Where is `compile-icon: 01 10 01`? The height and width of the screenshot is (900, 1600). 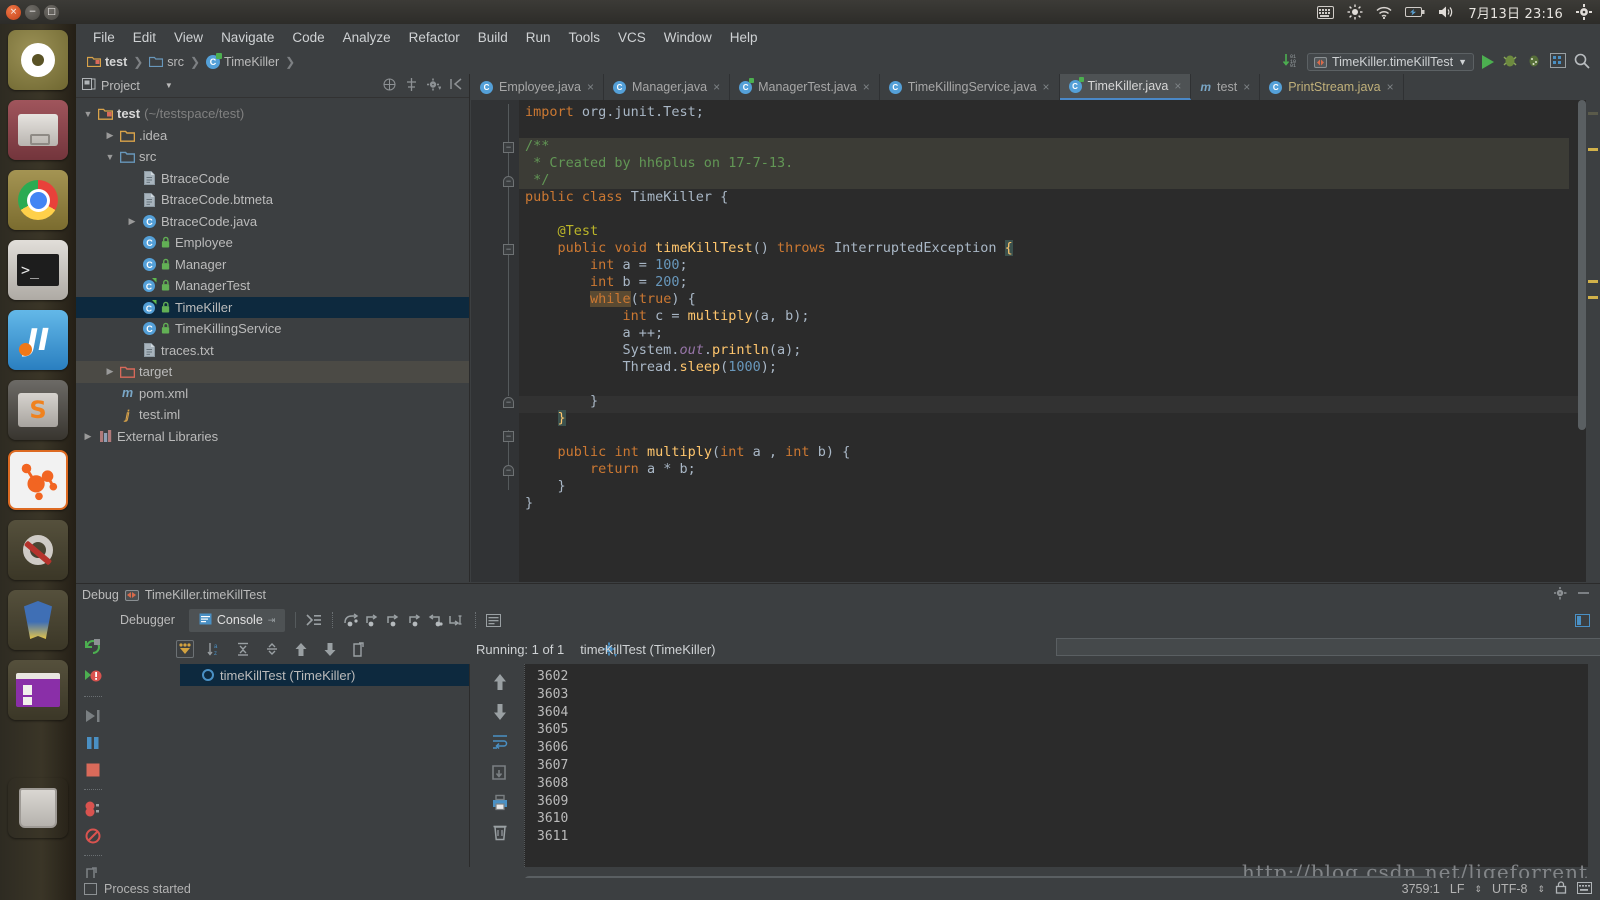
compile-icon: 01 10 01 is located at coordinates (1290, 62).